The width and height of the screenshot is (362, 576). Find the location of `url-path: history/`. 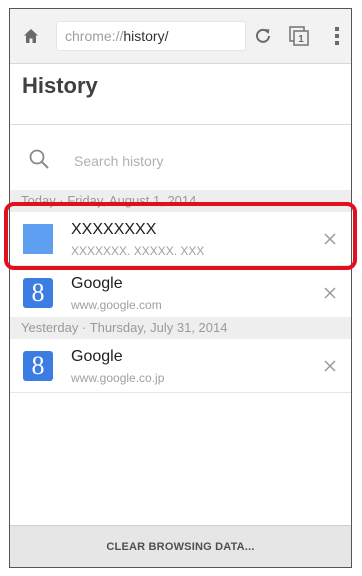

url-path: history/ is located at coordinates (146, 36).